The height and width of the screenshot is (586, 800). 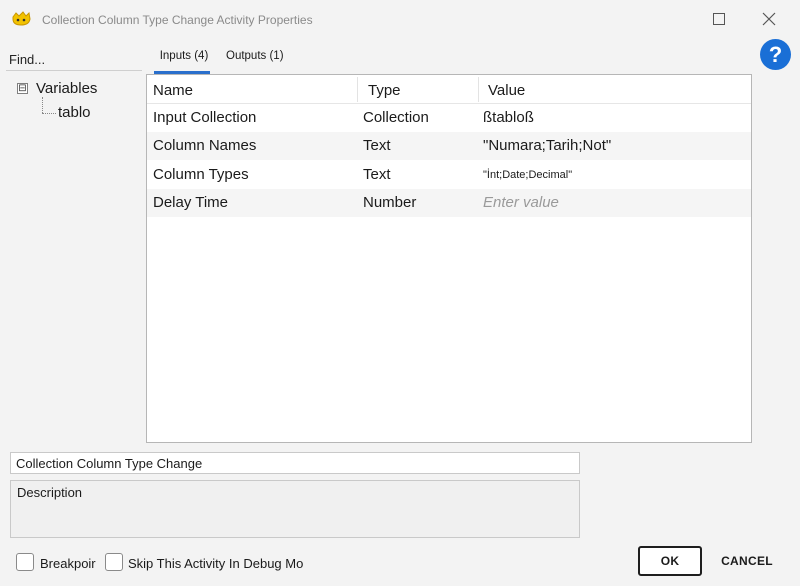 What do you see at coordinates (216, 563) in the screenshot?
I see `skip-debug-label: Skip This Activity In Debug Mo` at bounding box center [216, 563].